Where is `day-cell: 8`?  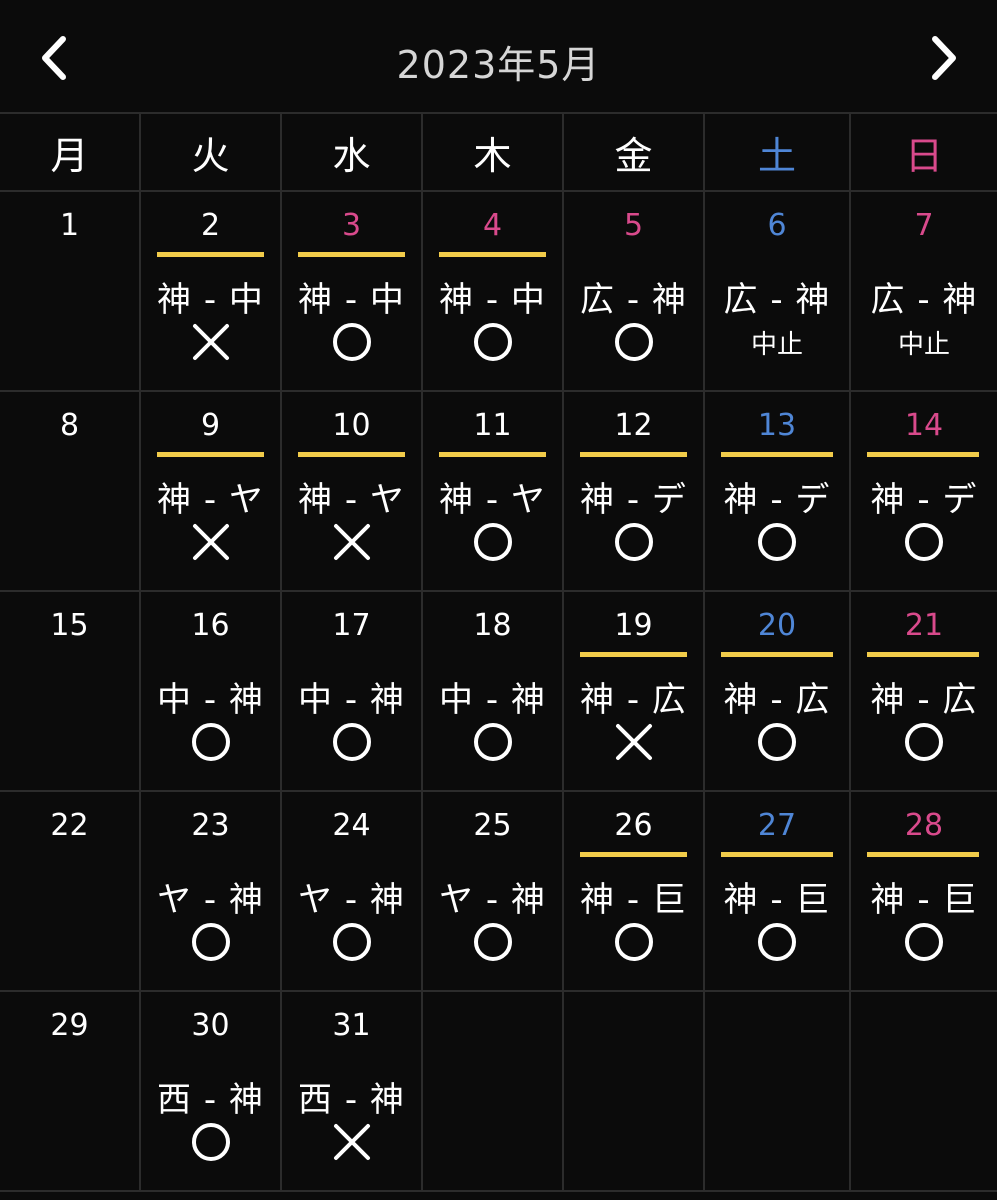
day-cell: 8 is located at coordinates (70, 492).